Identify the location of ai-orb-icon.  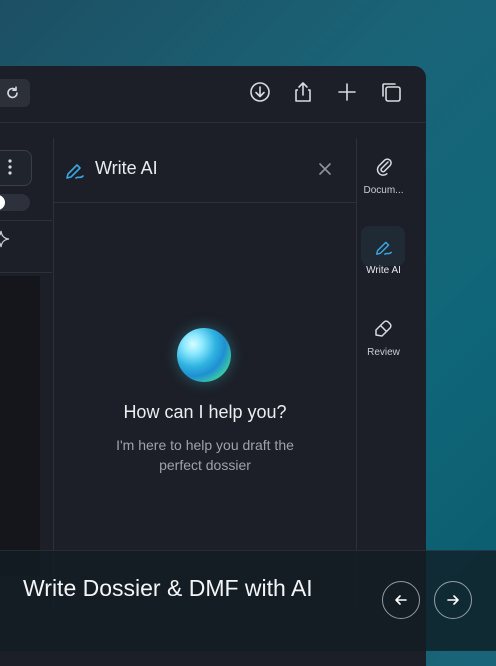
(204, 355).